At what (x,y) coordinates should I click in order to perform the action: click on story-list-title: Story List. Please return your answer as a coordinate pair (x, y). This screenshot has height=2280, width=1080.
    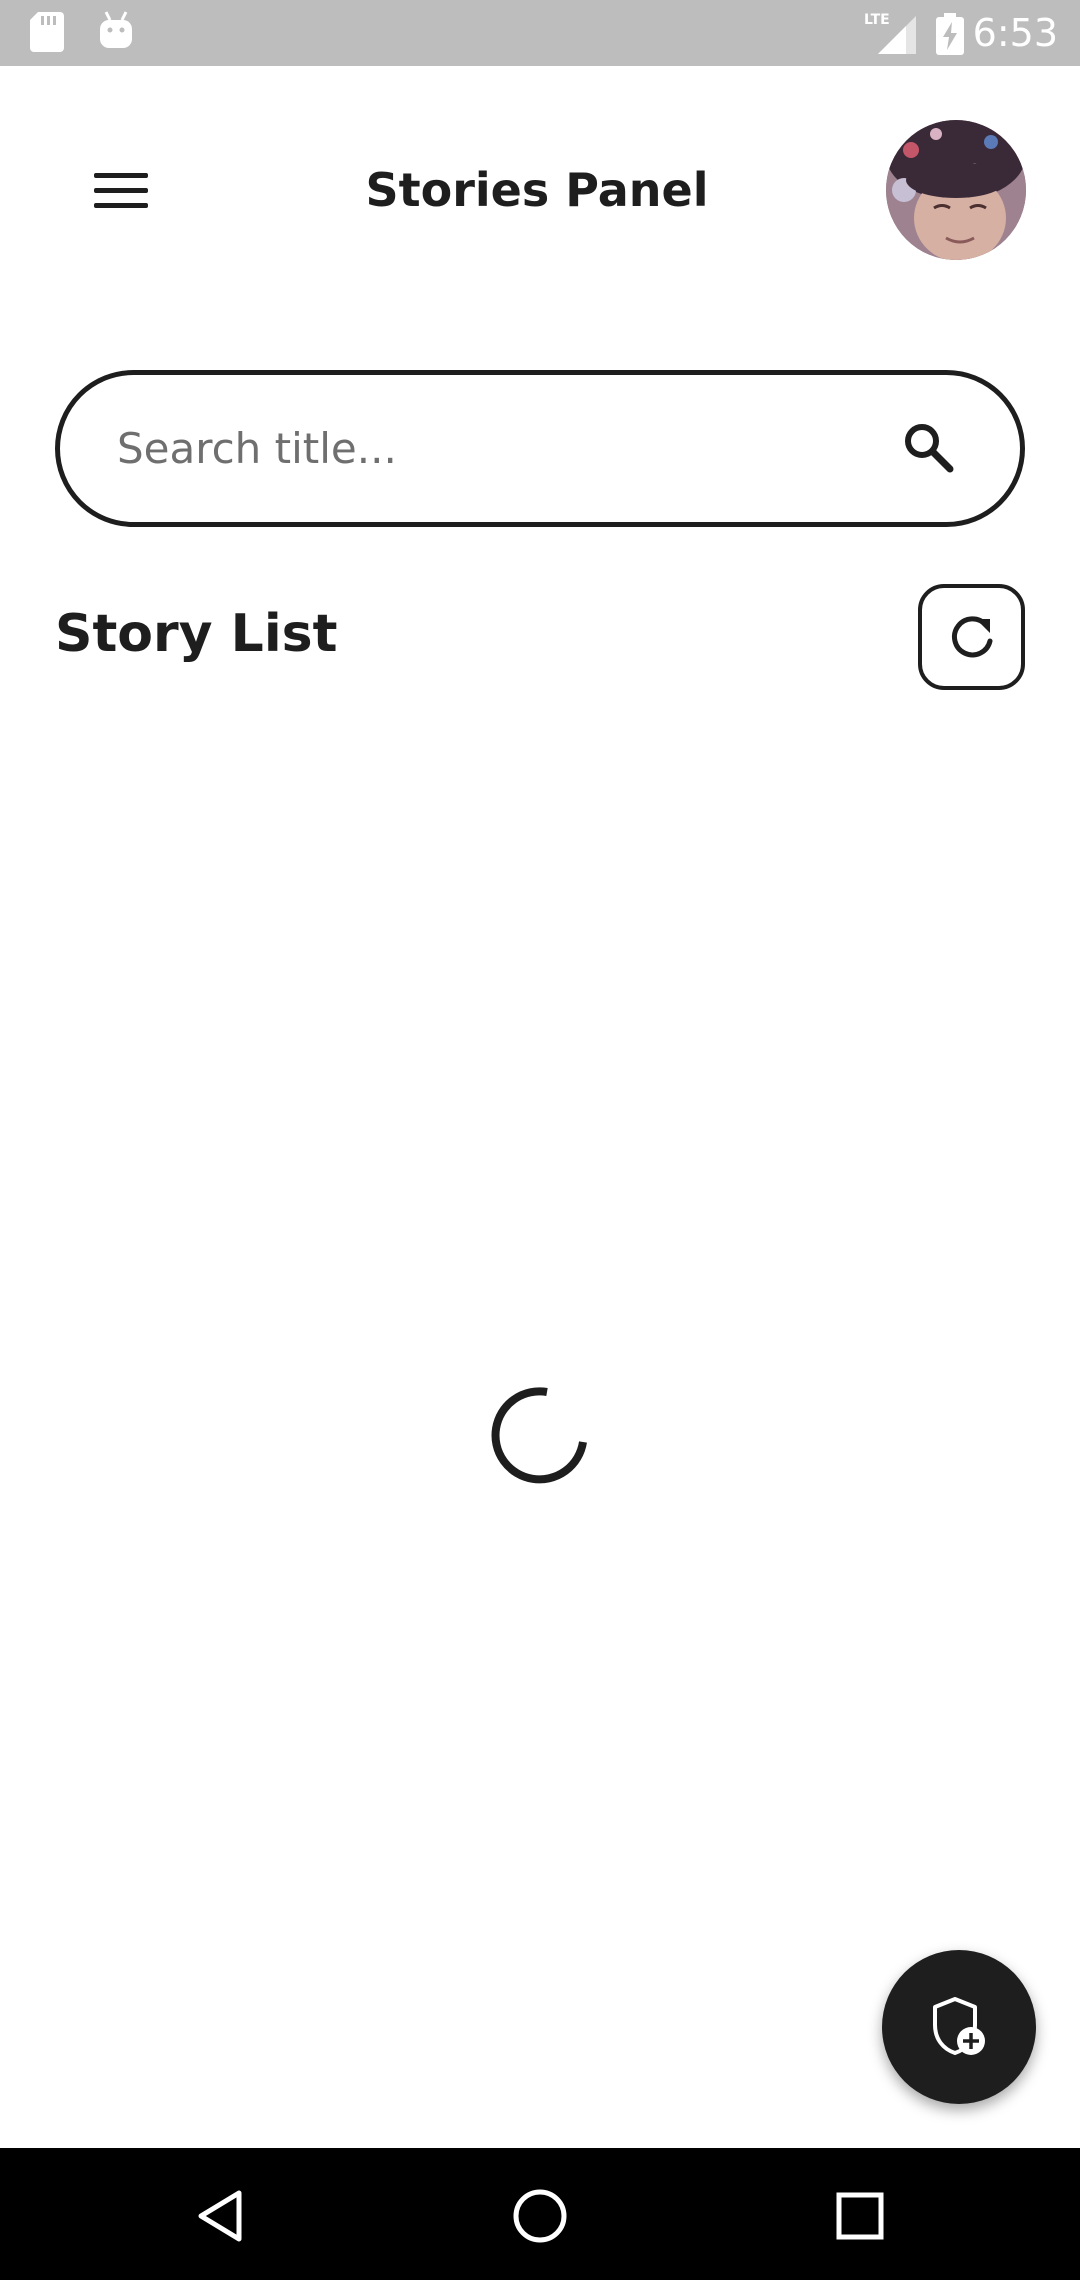
    Looking at the image, I should click on (196, 634).